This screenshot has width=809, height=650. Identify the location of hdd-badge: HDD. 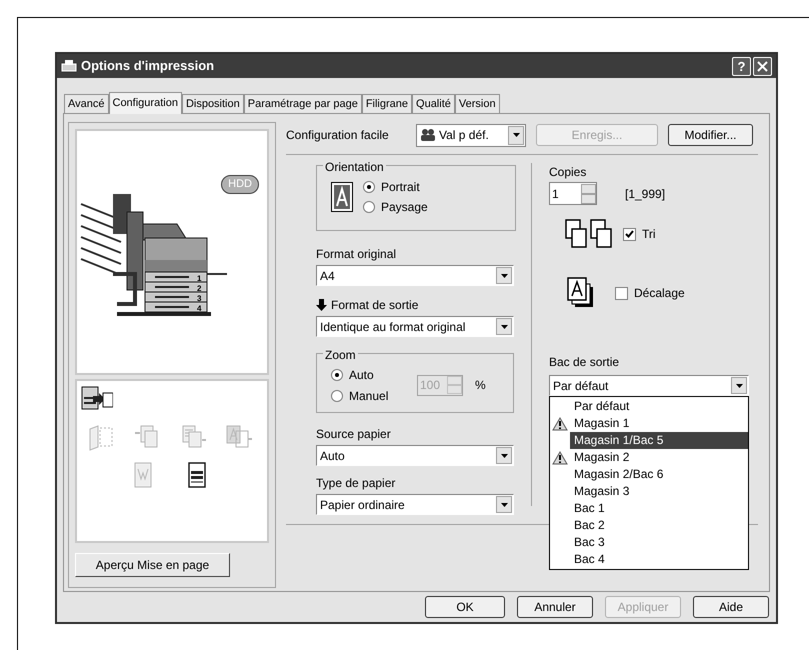
(240, 184).